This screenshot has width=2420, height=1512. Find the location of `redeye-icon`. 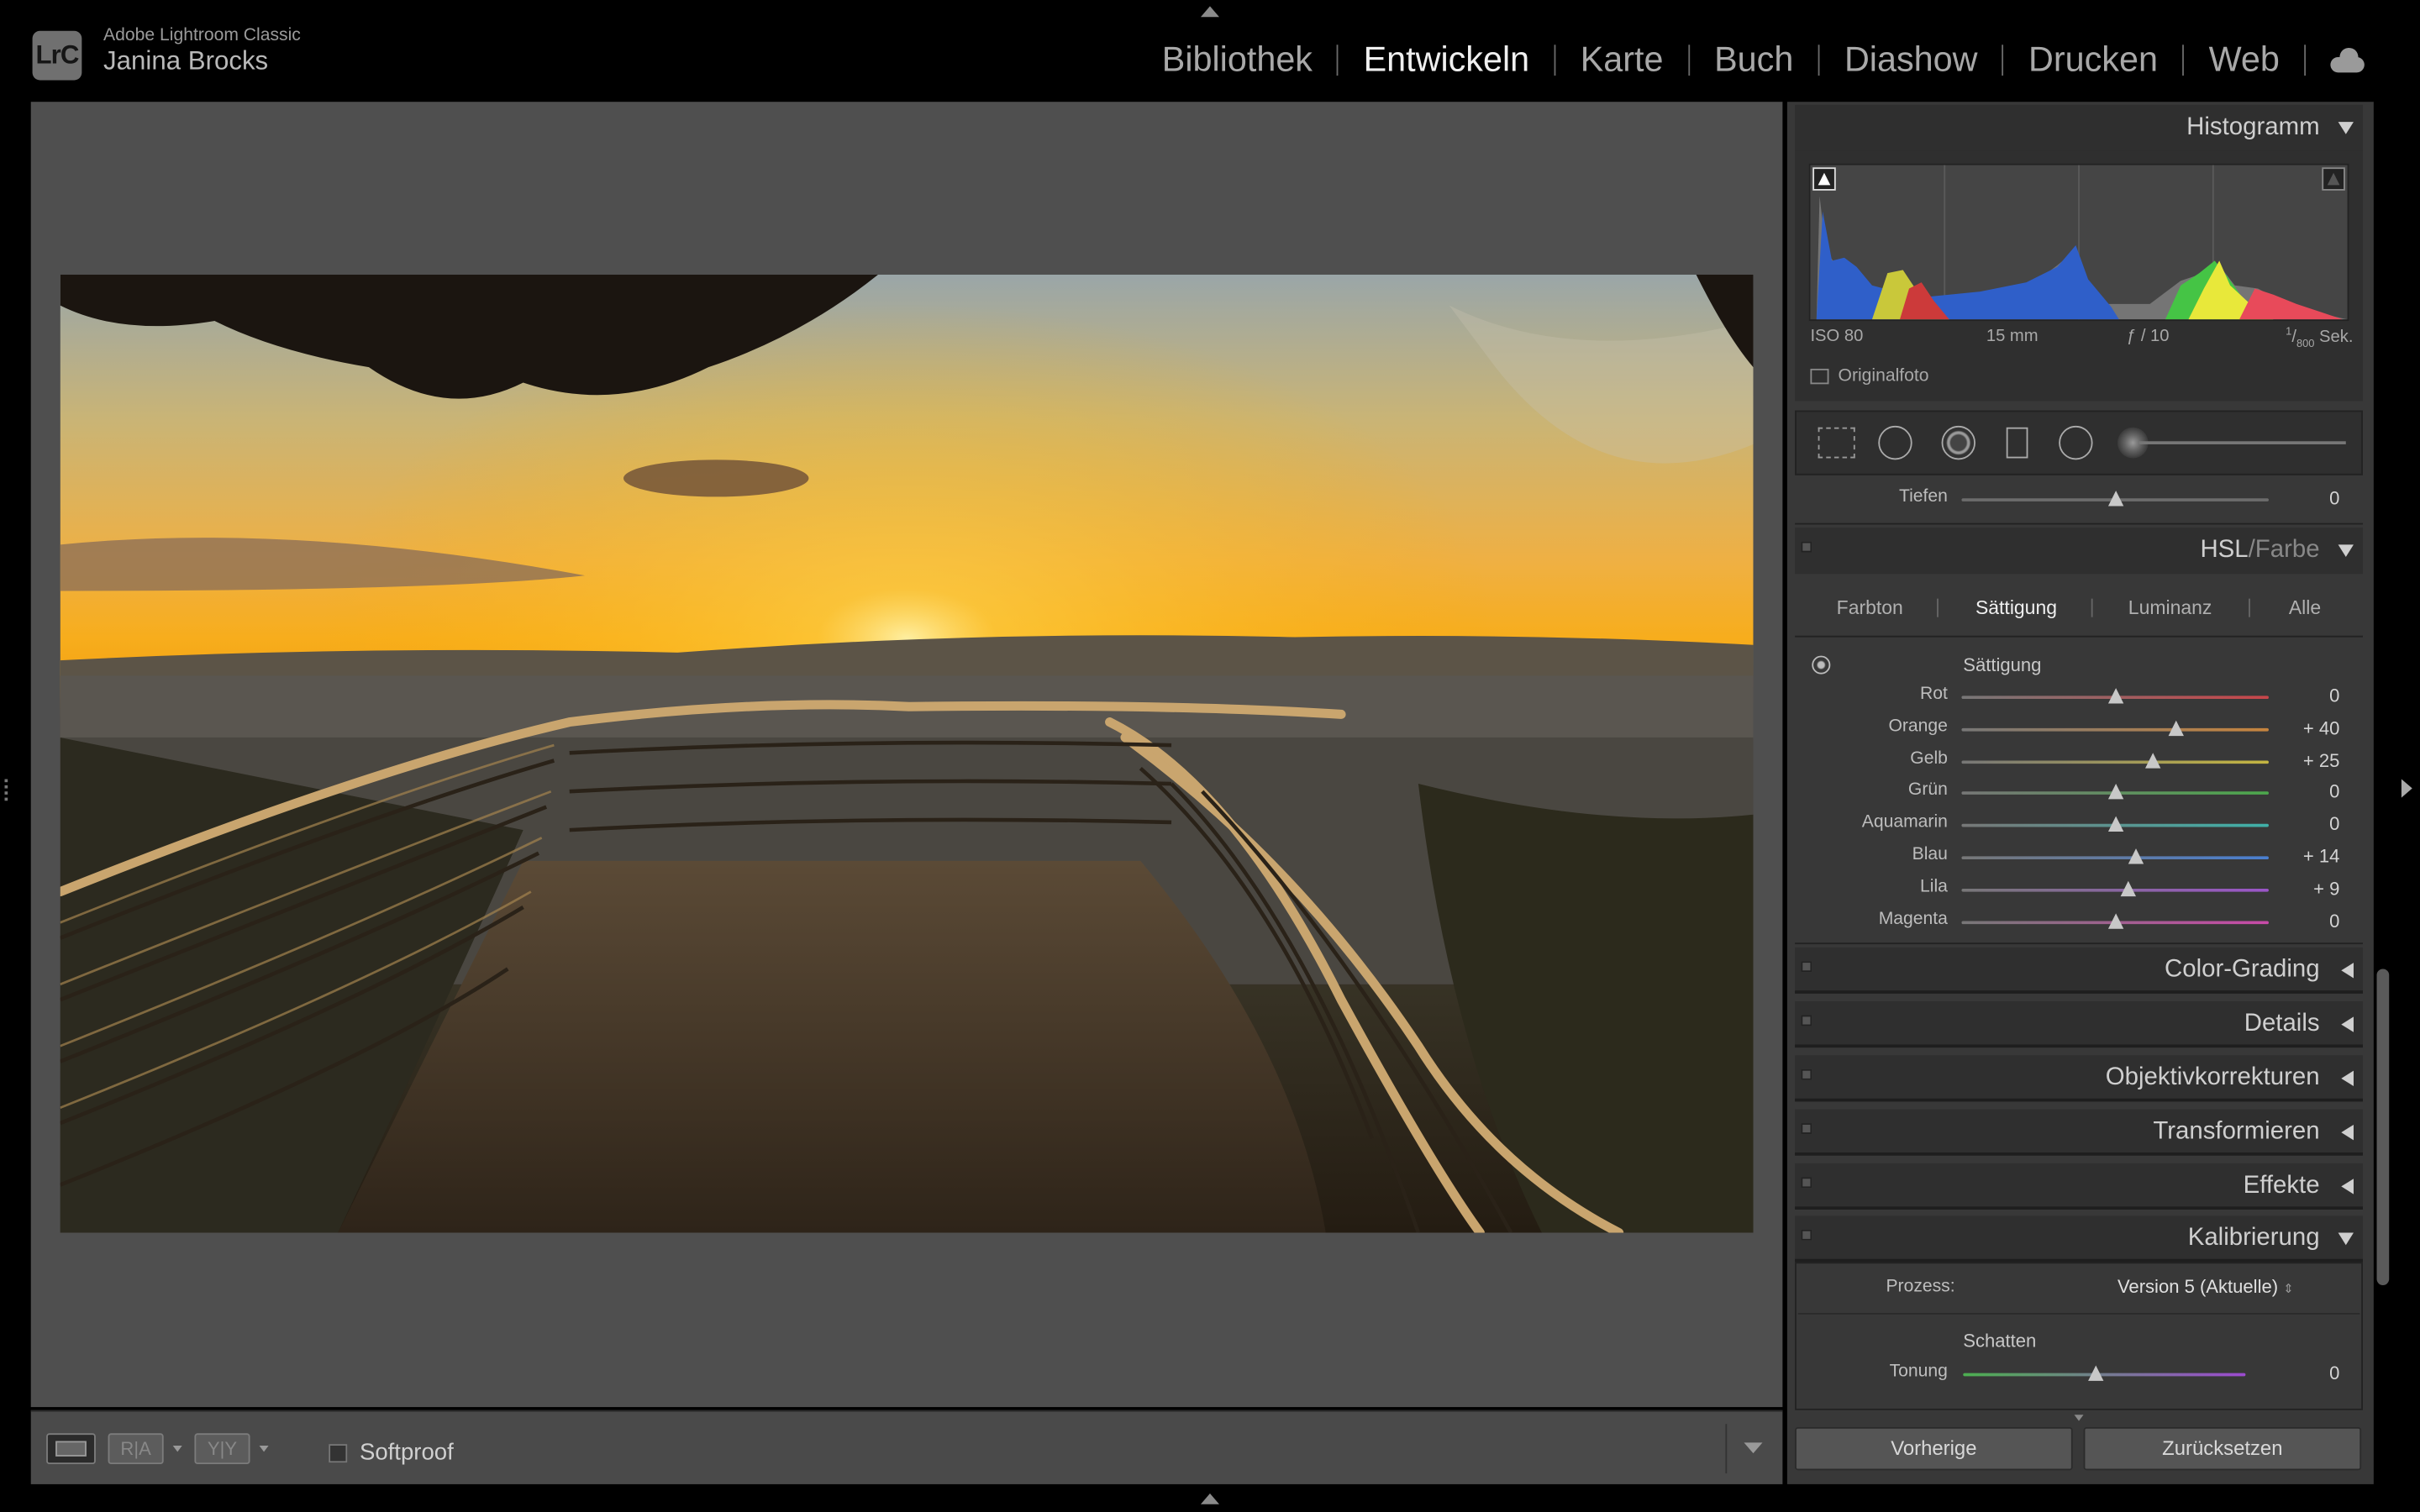

redeye-icon is located at coordinates (1958, 442).